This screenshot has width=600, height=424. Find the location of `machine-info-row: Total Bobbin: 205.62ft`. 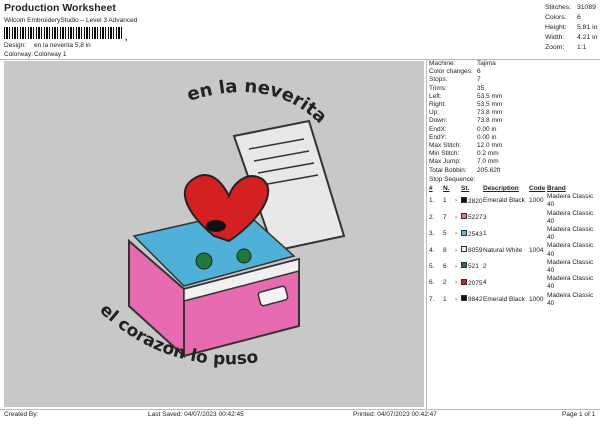

machine-info-row: Total Bobbin: 205.62ft is located at coordinates (514, 171).